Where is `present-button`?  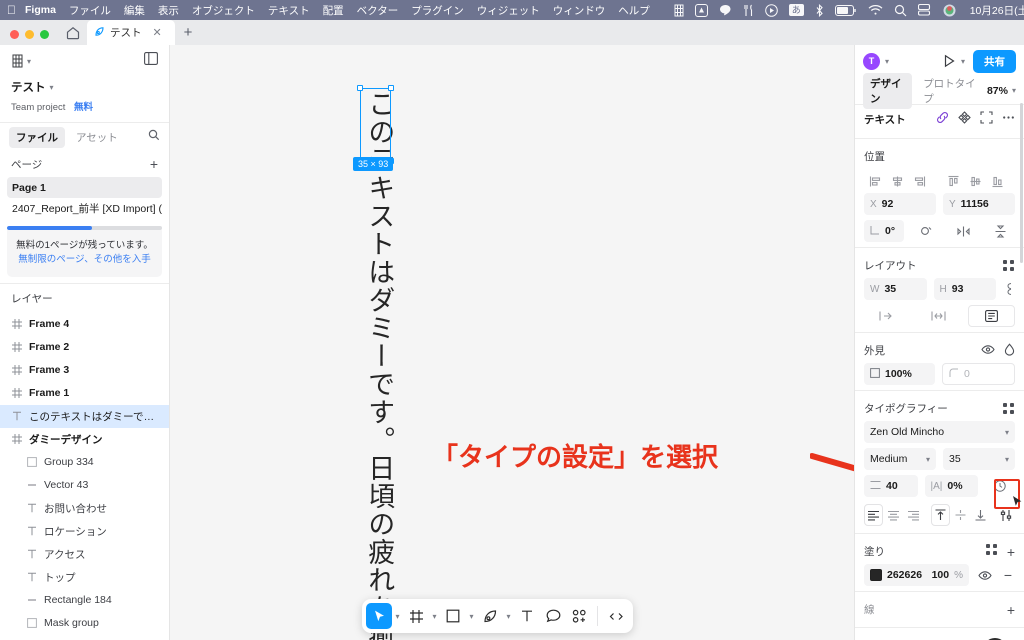
present-button is located at coordinates (949, 61).